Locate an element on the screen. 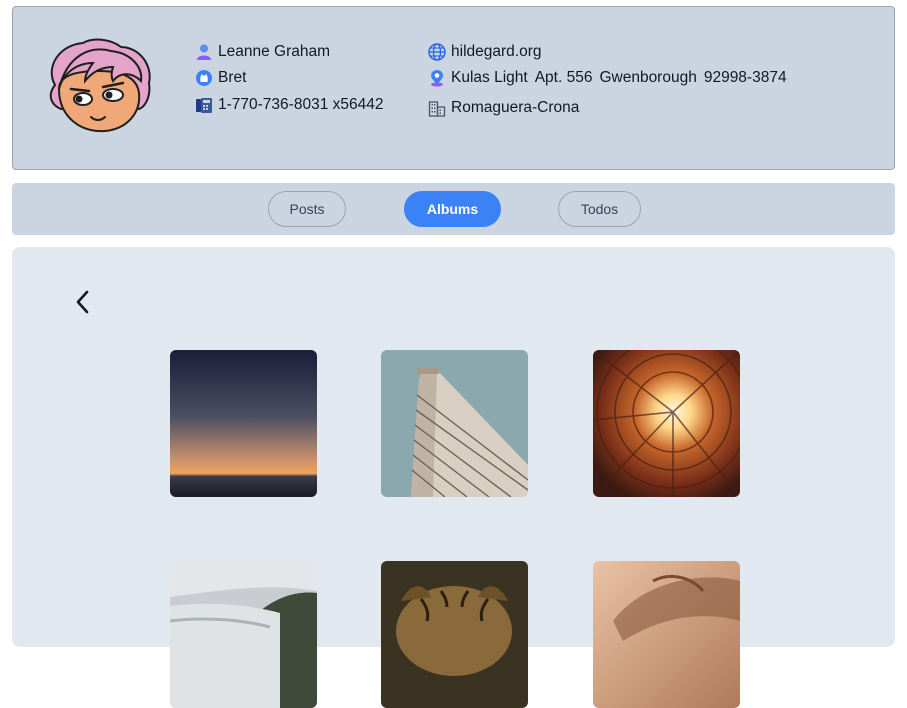 The image size is (907, 708). user-phone-row: 1-770-736-8031 x56442 is located at coordinates (289, 105).